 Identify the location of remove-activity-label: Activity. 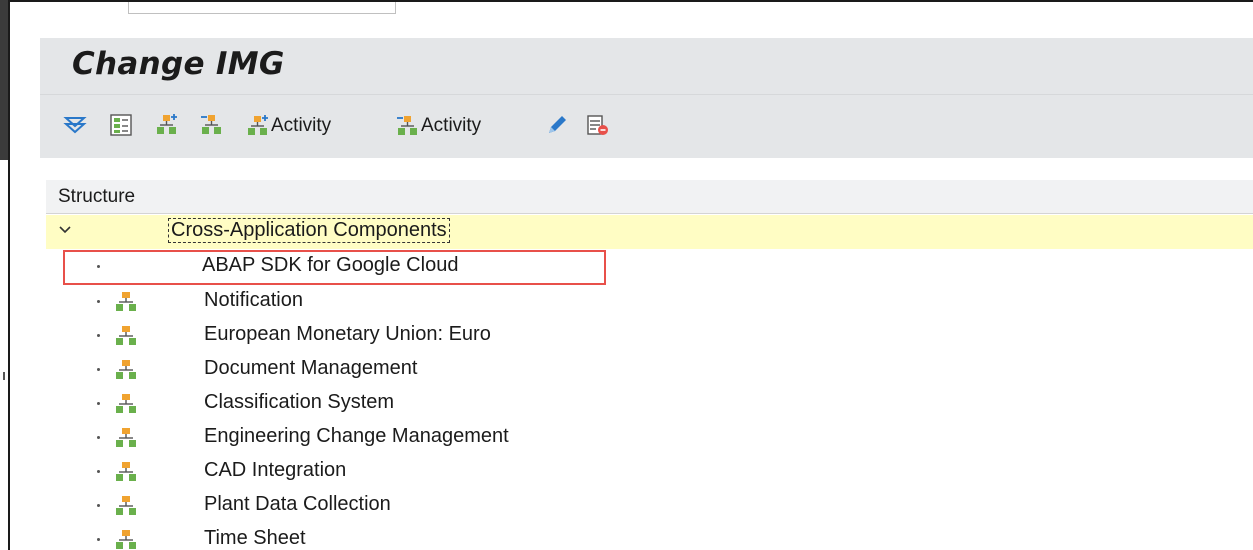
(451, 125).